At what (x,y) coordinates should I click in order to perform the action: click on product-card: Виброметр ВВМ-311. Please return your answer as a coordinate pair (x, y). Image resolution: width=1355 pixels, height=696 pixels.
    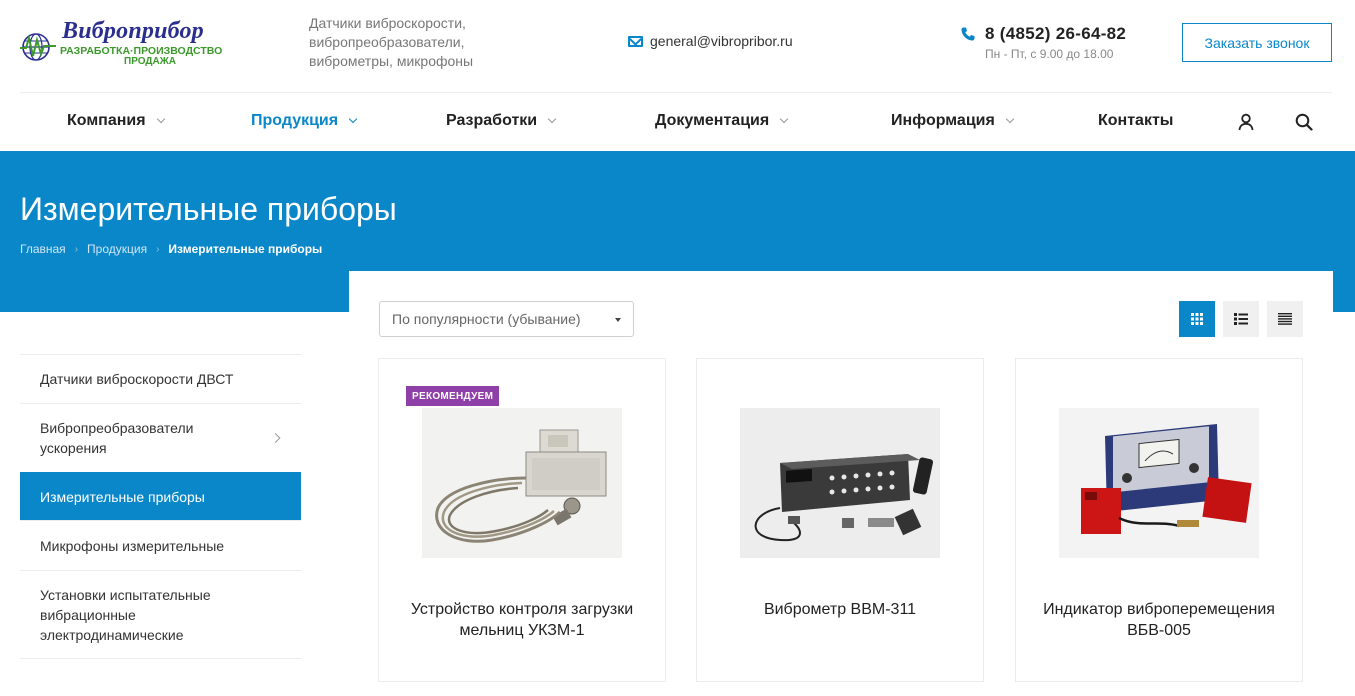
    Looking at the image, I should click on (840, 520).